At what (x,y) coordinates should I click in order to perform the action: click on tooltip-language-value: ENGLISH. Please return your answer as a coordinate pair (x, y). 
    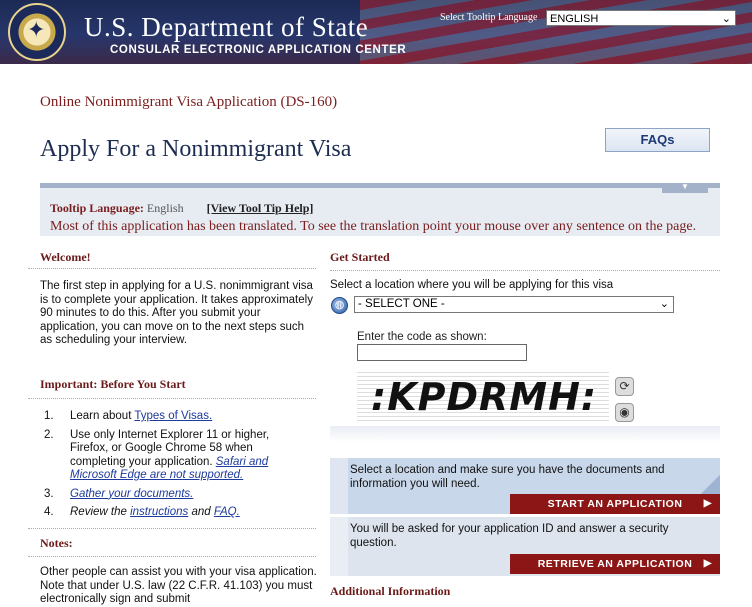
    Looking at the image, I should click on (574, 19).